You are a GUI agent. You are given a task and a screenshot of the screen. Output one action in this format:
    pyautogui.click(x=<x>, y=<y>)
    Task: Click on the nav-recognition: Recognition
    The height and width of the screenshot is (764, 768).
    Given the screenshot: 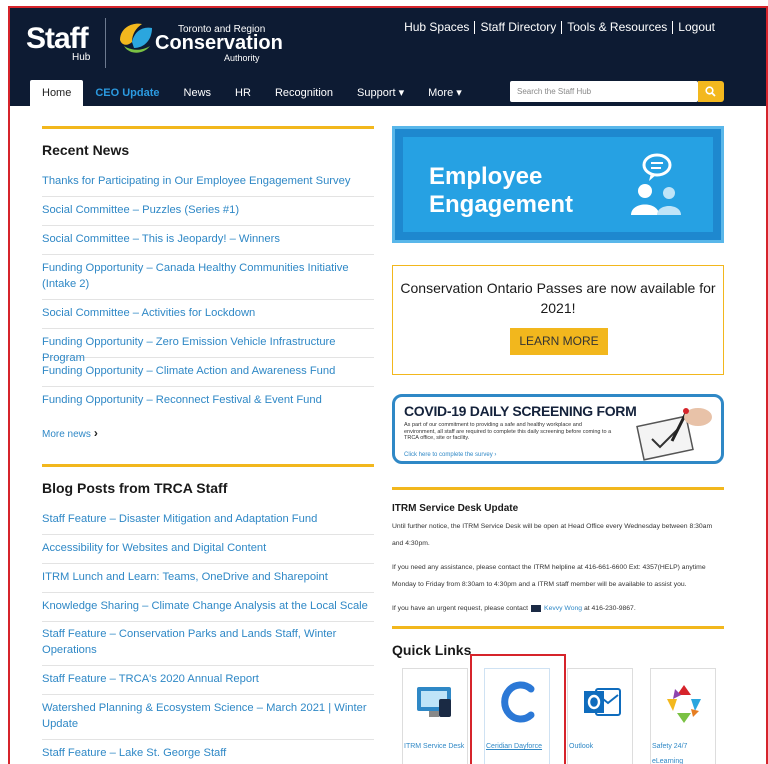 What is the action you would take?
    pyautogui.click(x=304, y=93)
    